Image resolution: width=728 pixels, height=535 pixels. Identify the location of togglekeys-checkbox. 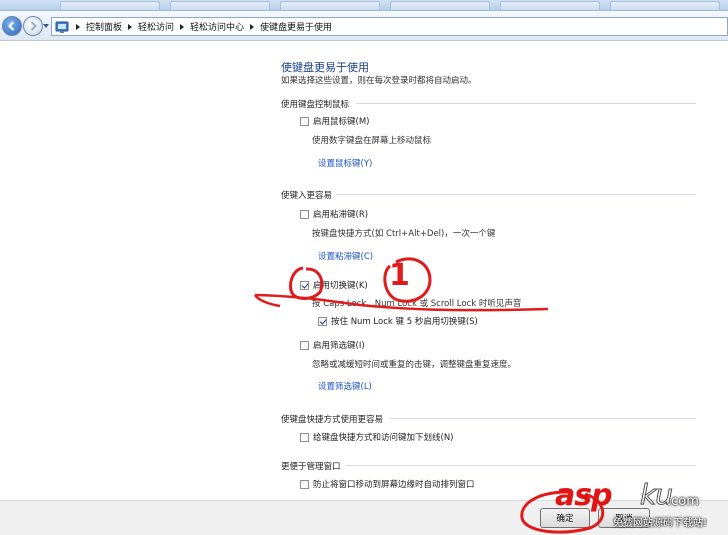
(304, 285).